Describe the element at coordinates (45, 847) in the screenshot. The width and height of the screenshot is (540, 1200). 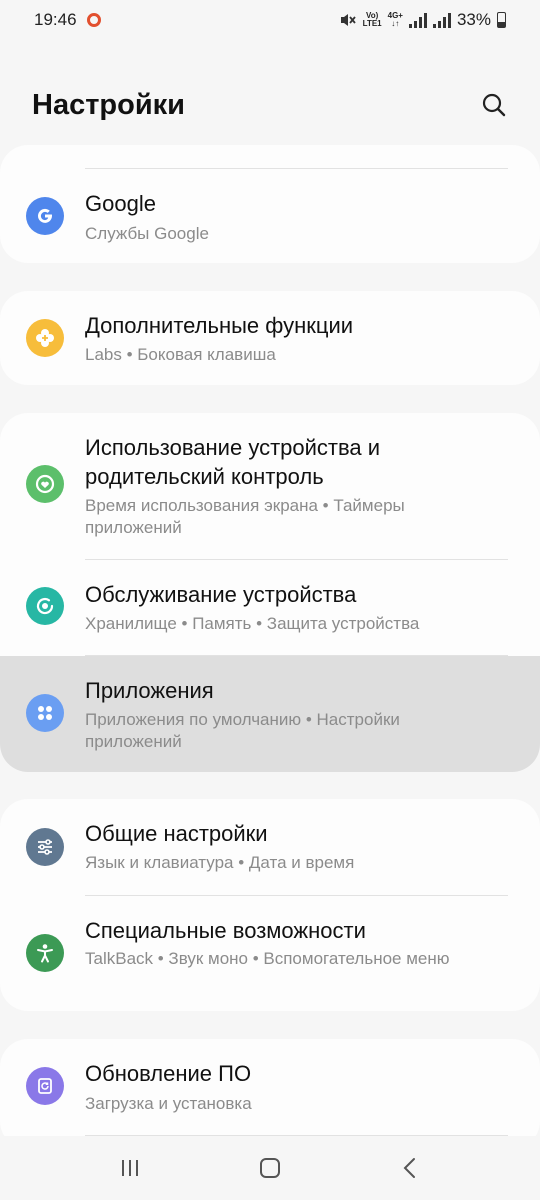
I see `general-settings-icon` at that location.